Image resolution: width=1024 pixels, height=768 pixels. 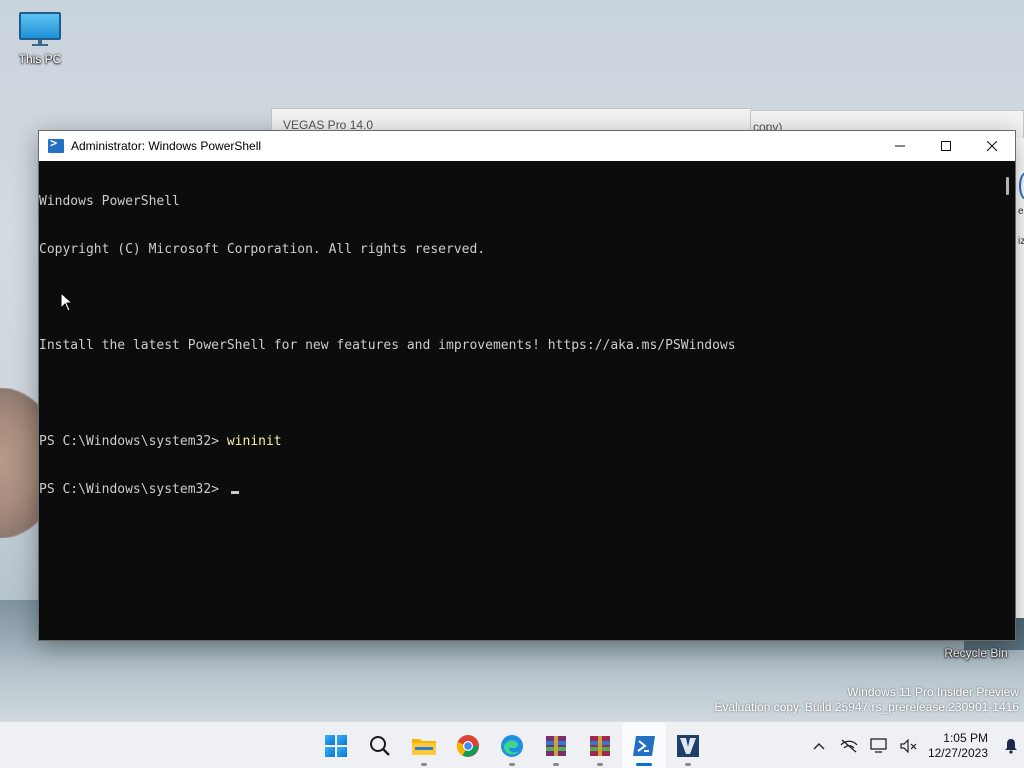 What do you see at coordinates (519, 442) in the screenshot?
I see `console-command-line: PS C:\Windows\system32> wininit` at bounding box center [519, 442].